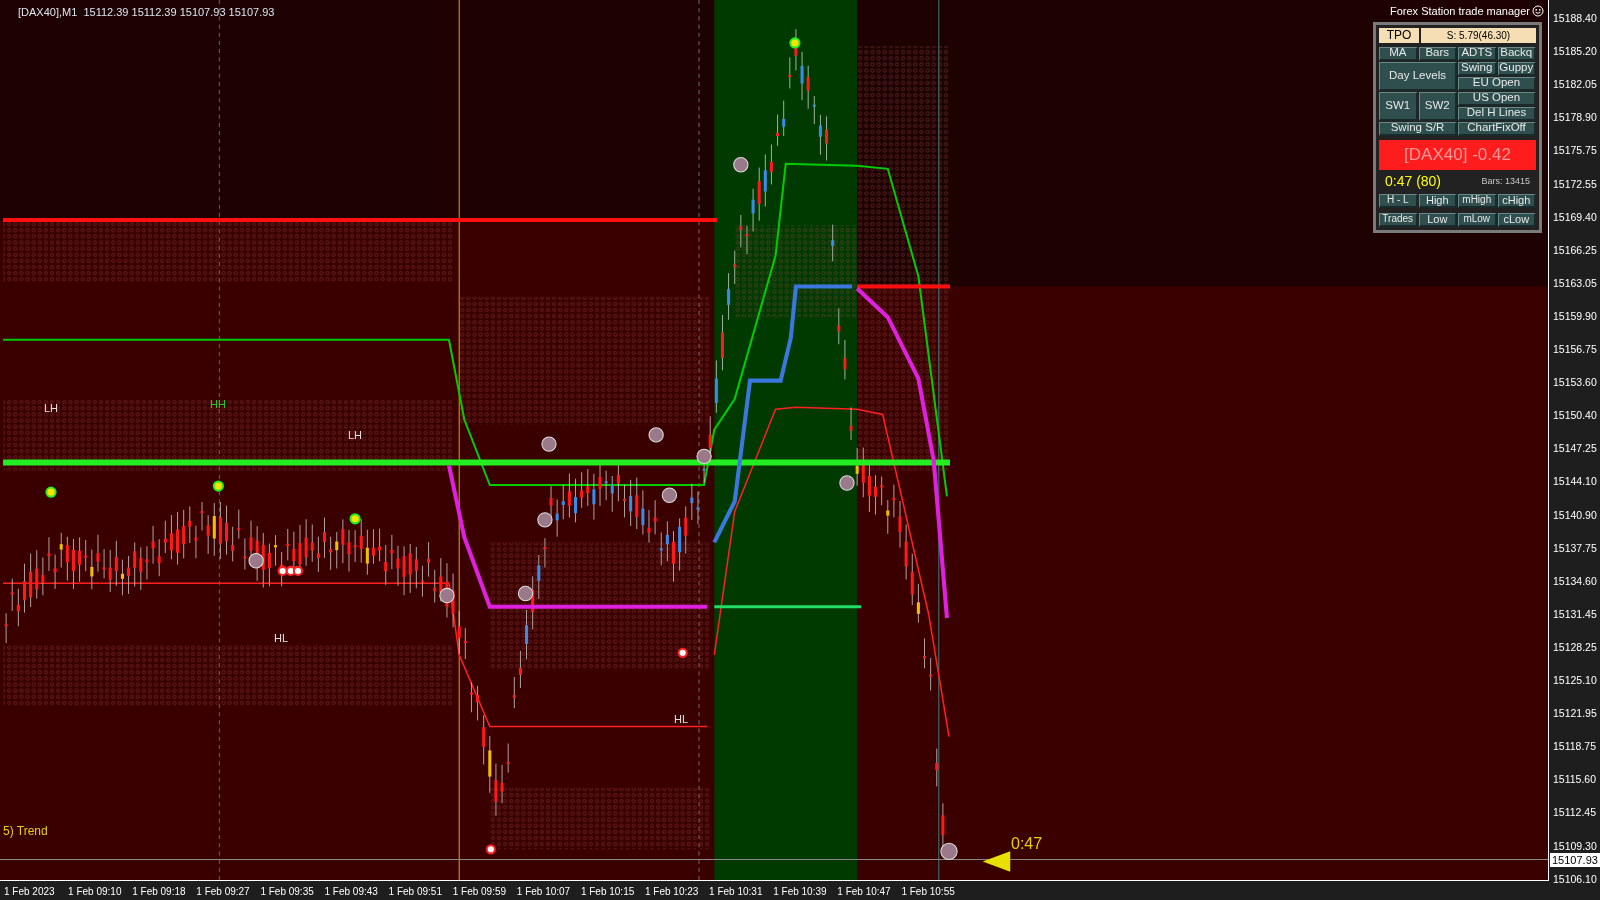  Describe the element at coordinates (1505, 181) in the screenshot. I see `bars-count: Bars: 13415` at that location.